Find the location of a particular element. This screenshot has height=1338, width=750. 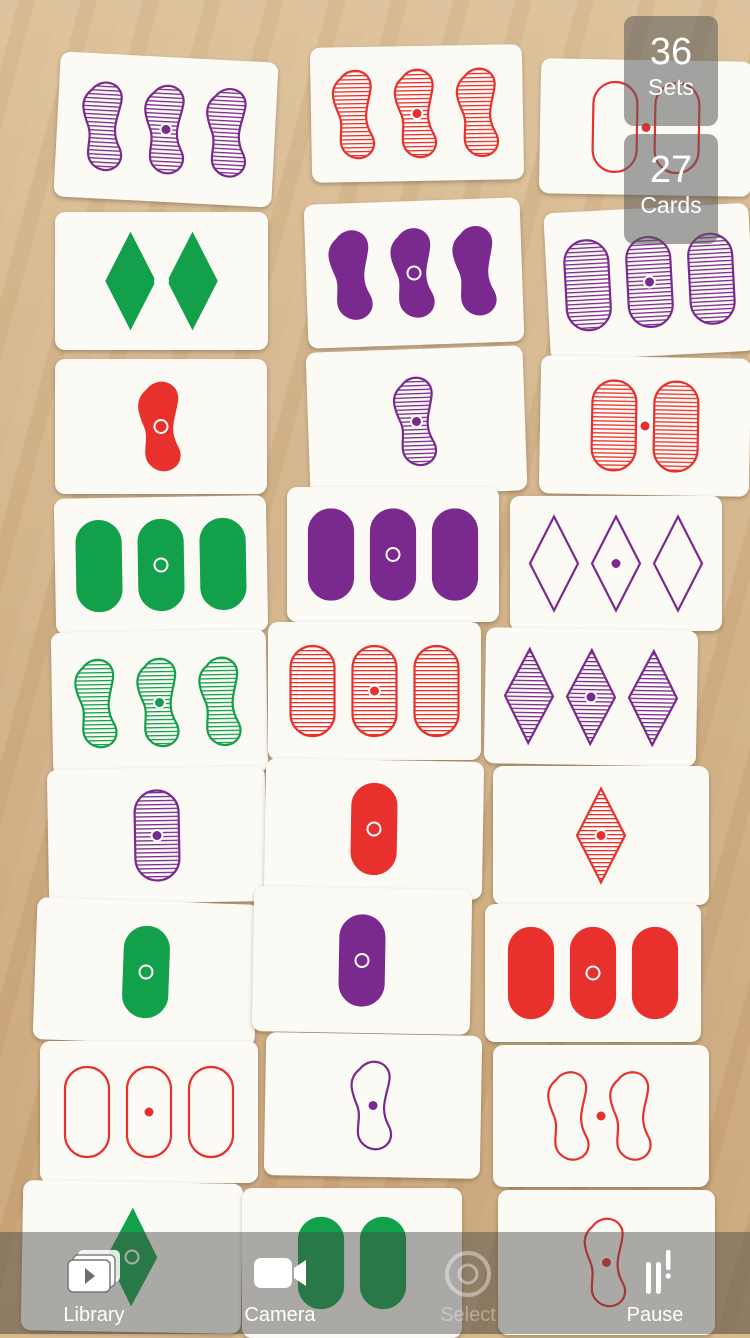

cards-counter: 27 Cards is located at coordinates (671, 189).